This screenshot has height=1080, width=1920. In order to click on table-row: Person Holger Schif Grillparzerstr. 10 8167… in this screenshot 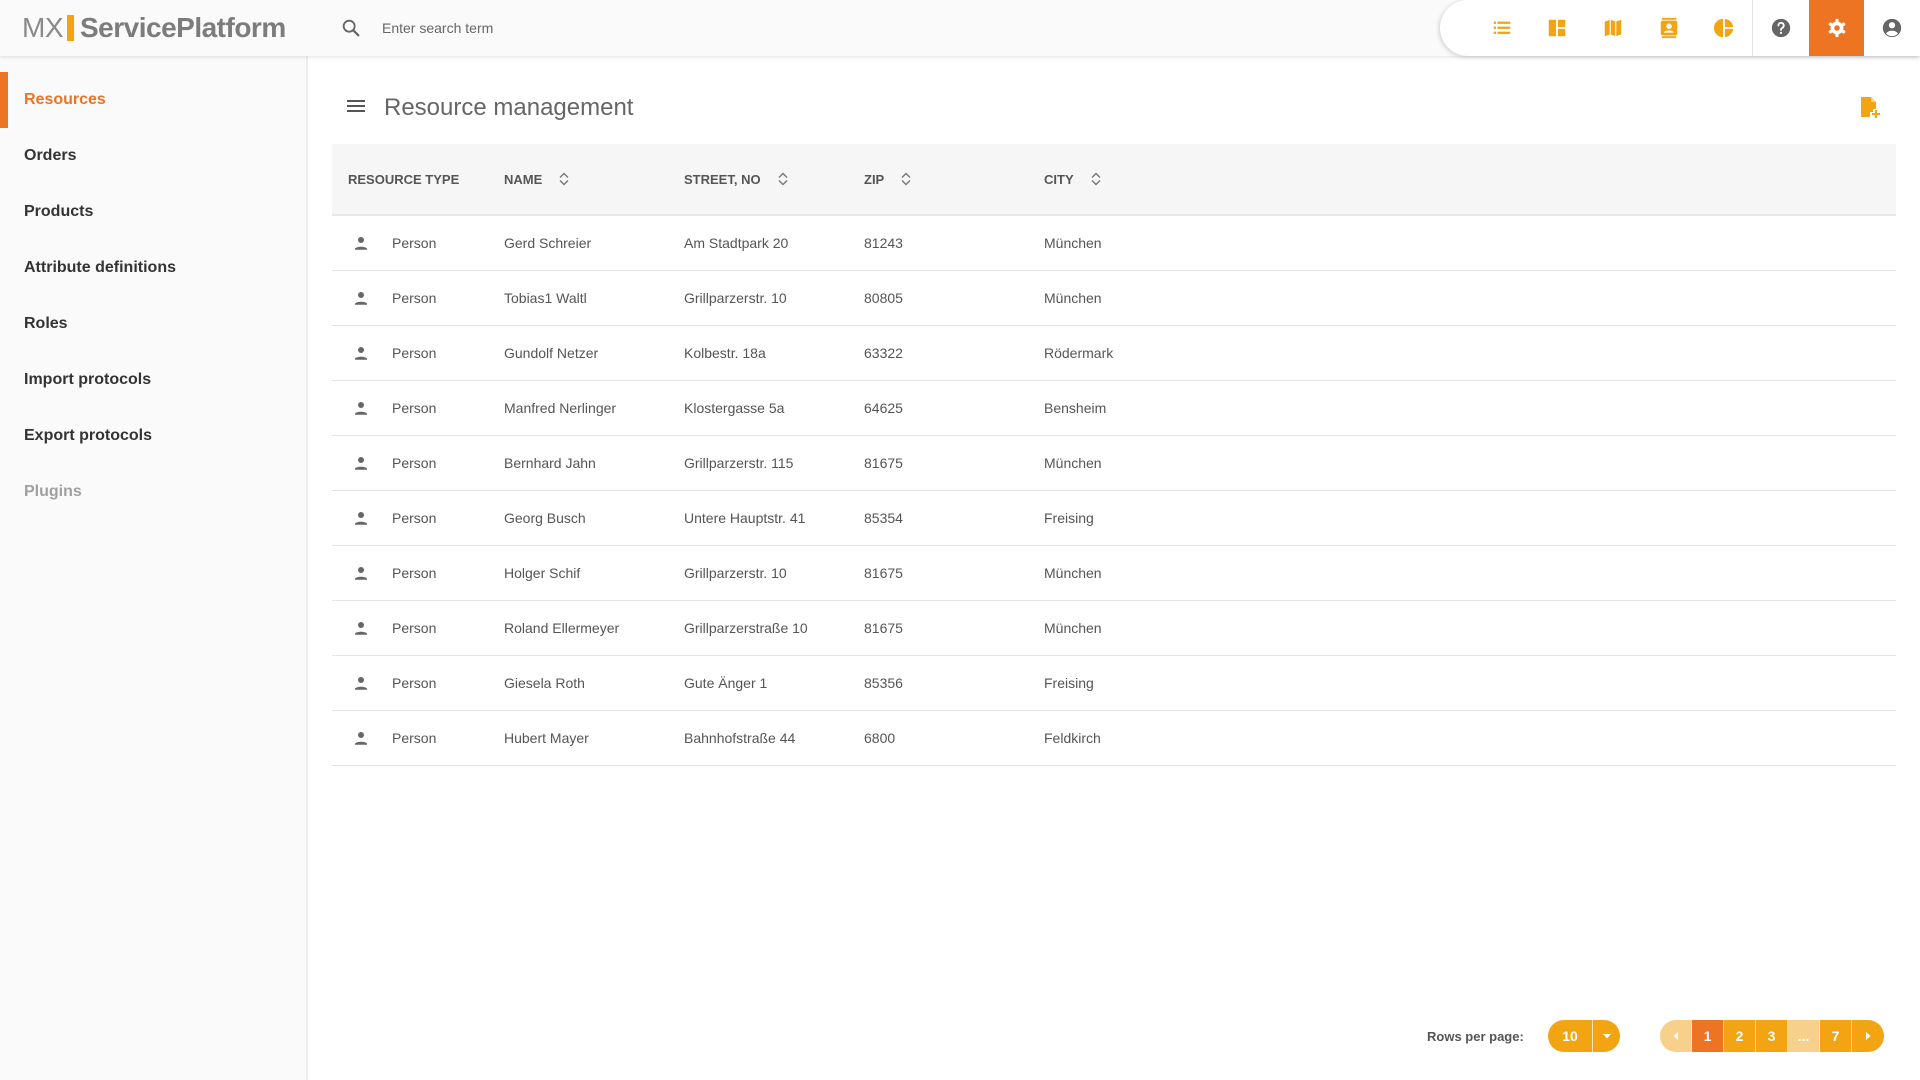, I will do `click(1114, 573)`.